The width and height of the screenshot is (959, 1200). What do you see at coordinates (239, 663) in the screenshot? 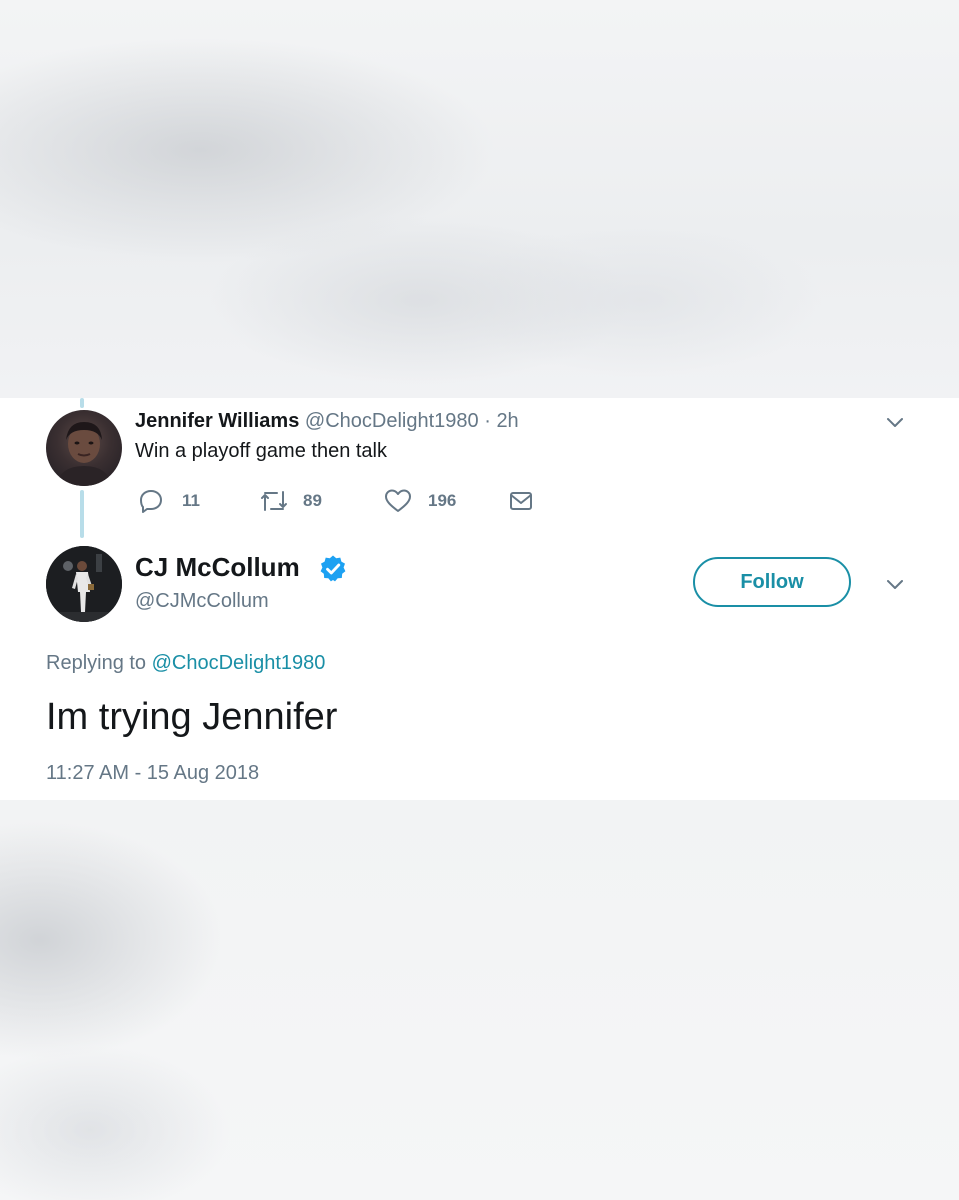
I see `replying-to-mention: @ChocDelight1980` at bounding box center [239, 663].